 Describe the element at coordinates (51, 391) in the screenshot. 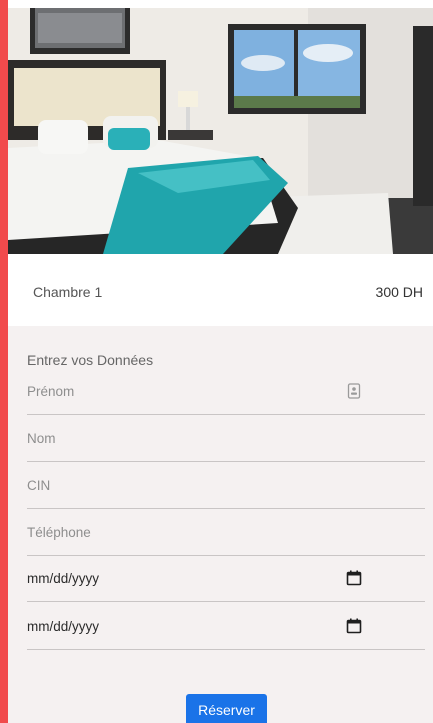

I see `prenom-placeholder: Prénom` at that location.